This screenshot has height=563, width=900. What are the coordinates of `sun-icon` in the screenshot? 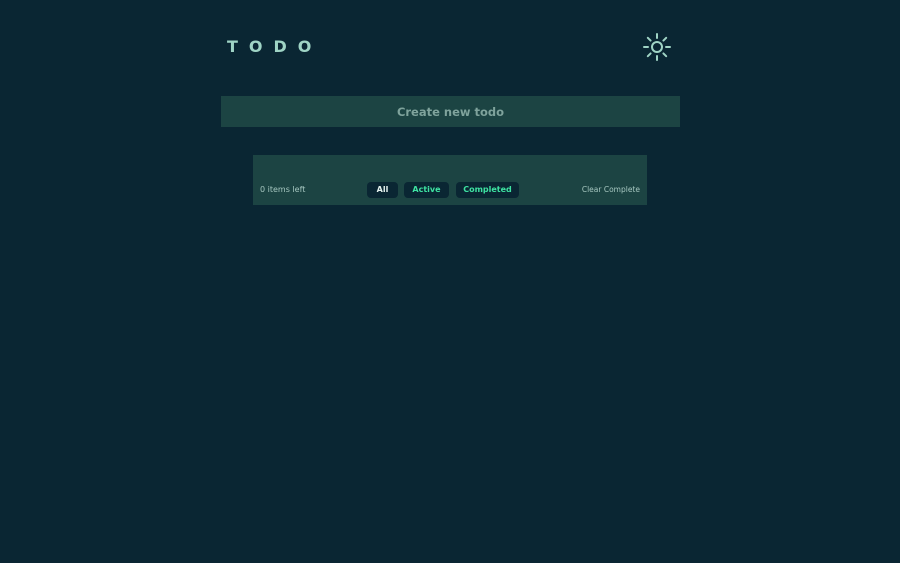 It's located at (657, 47).